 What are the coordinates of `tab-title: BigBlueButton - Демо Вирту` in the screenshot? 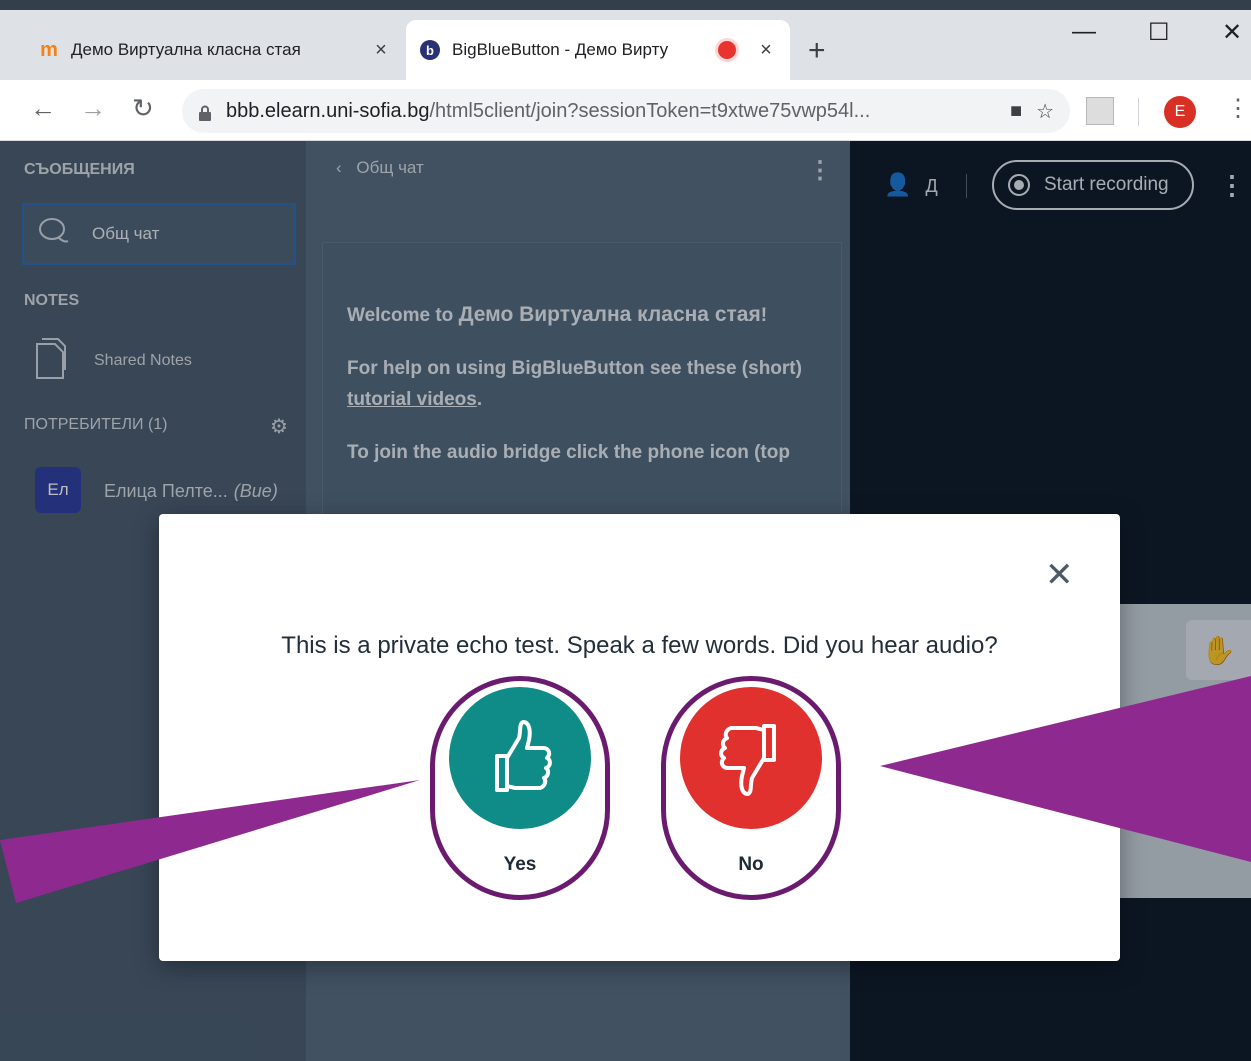 It's located at (560, 49).